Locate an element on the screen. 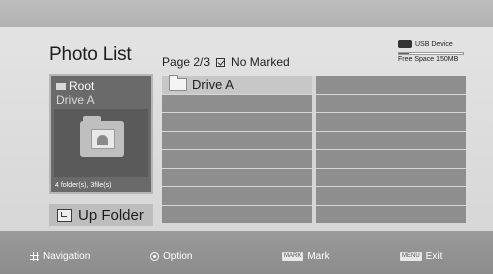 This screenshot has height=274, width=493. usb-icon is located at coordinates (405, 44).